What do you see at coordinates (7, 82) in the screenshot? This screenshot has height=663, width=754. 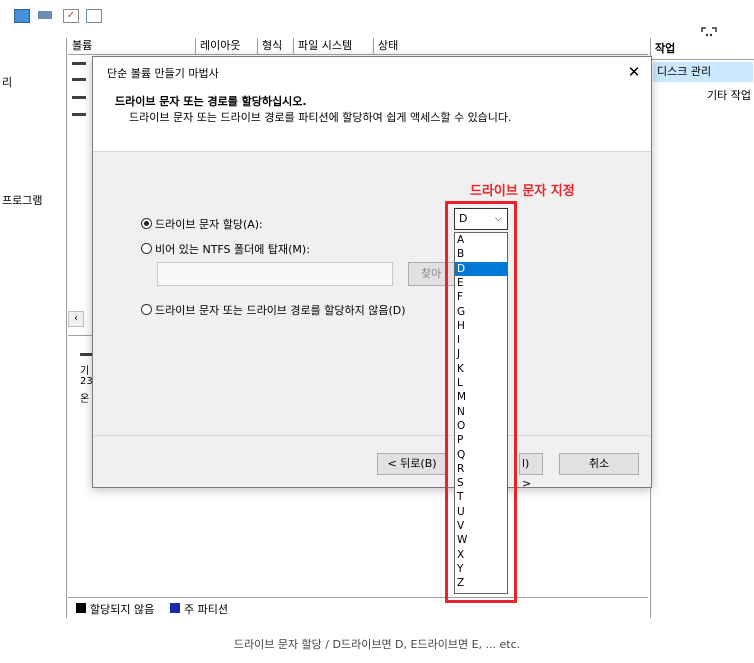 I see `tree-item: 리` at bounding box center [7, 82].